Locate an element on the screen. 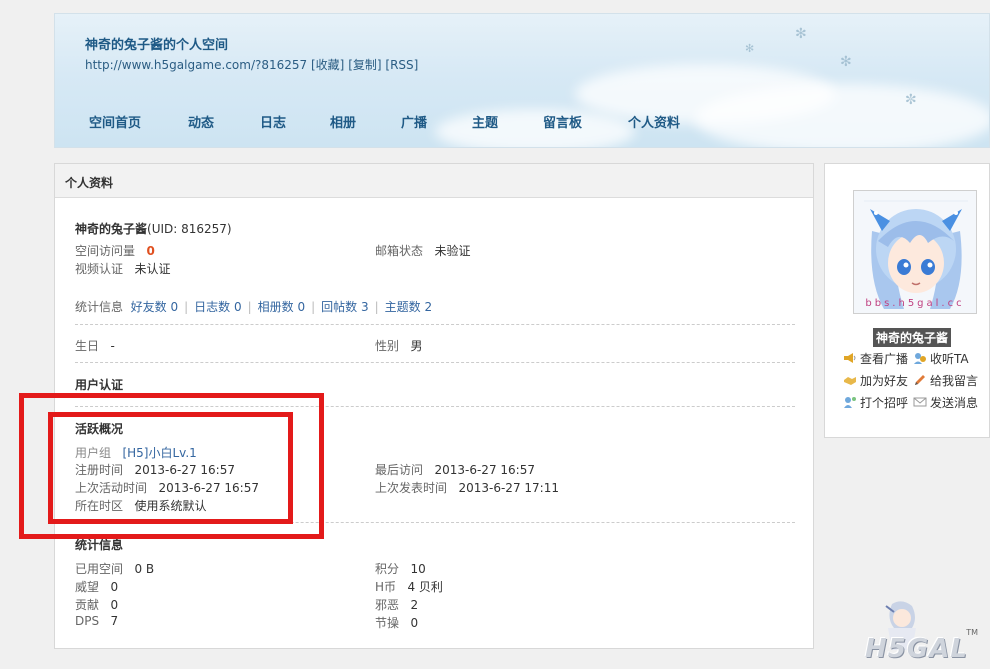  rss-link: [RSS] is located at coordinates (401, 65).